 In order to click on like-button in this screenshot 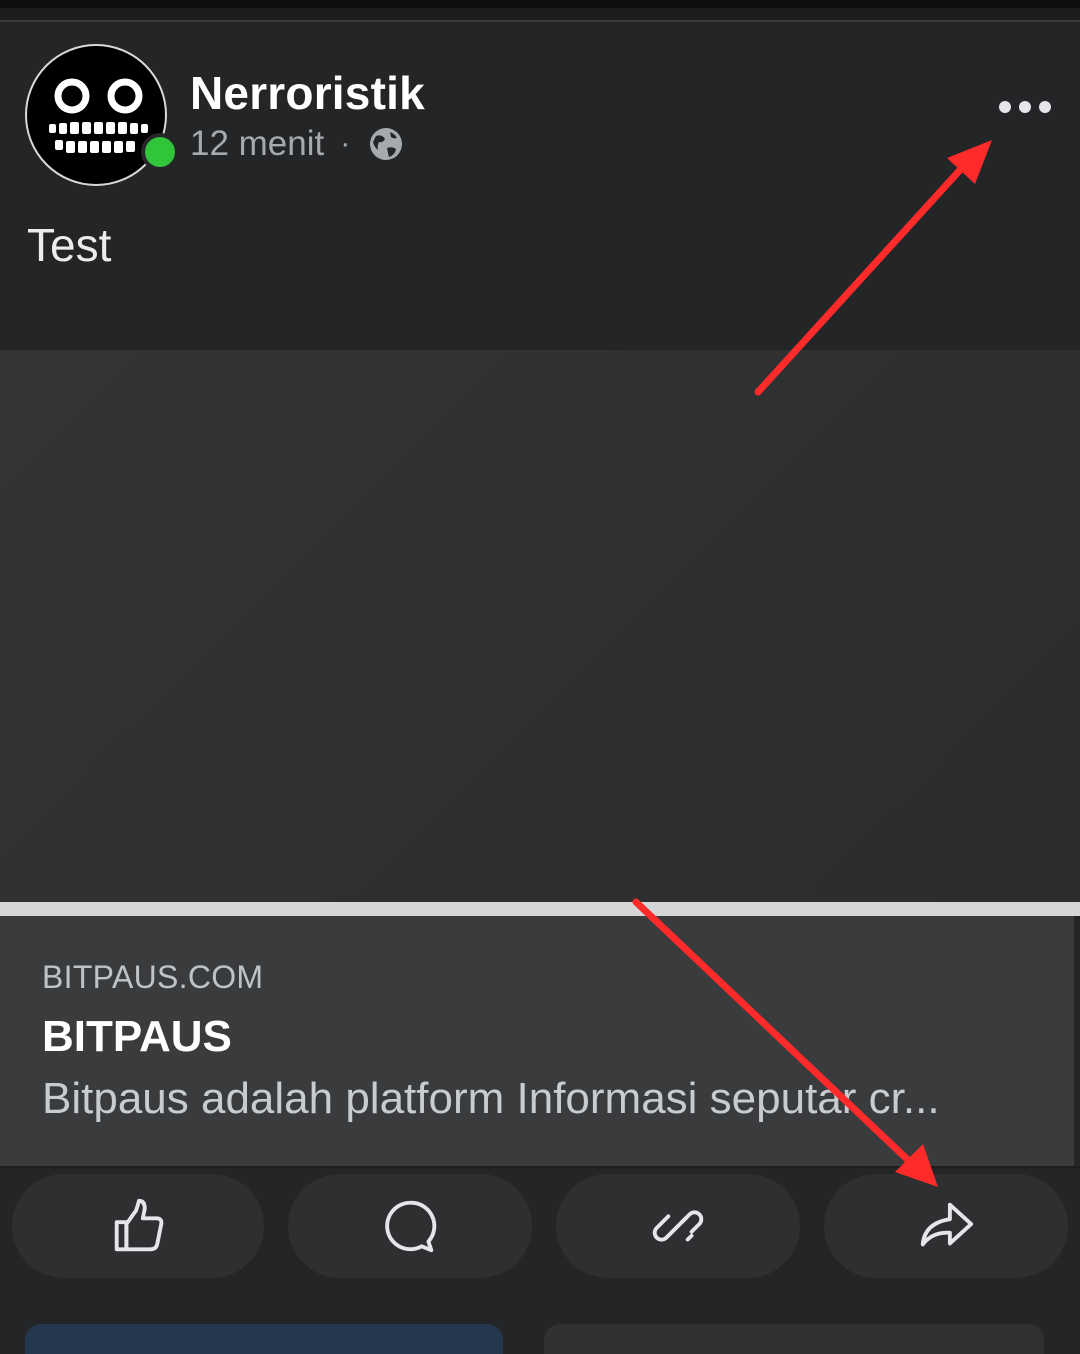, I will do `click(138, 1226)`.